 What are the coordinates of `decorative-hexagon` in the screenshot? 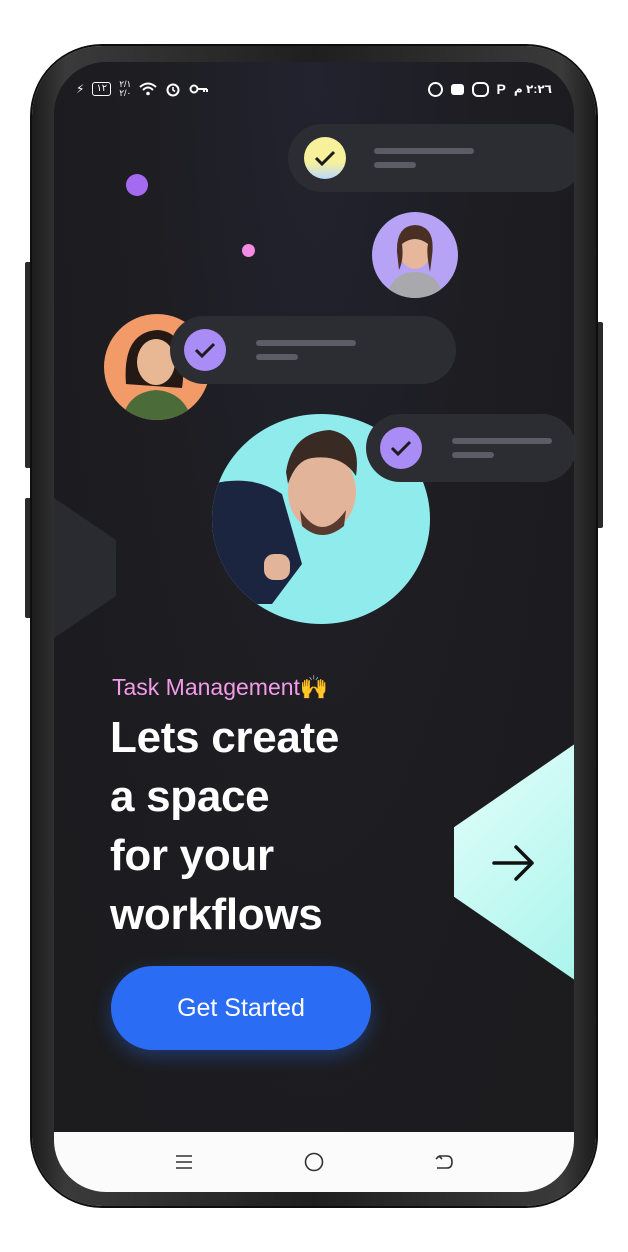 It's located at (85, 568).